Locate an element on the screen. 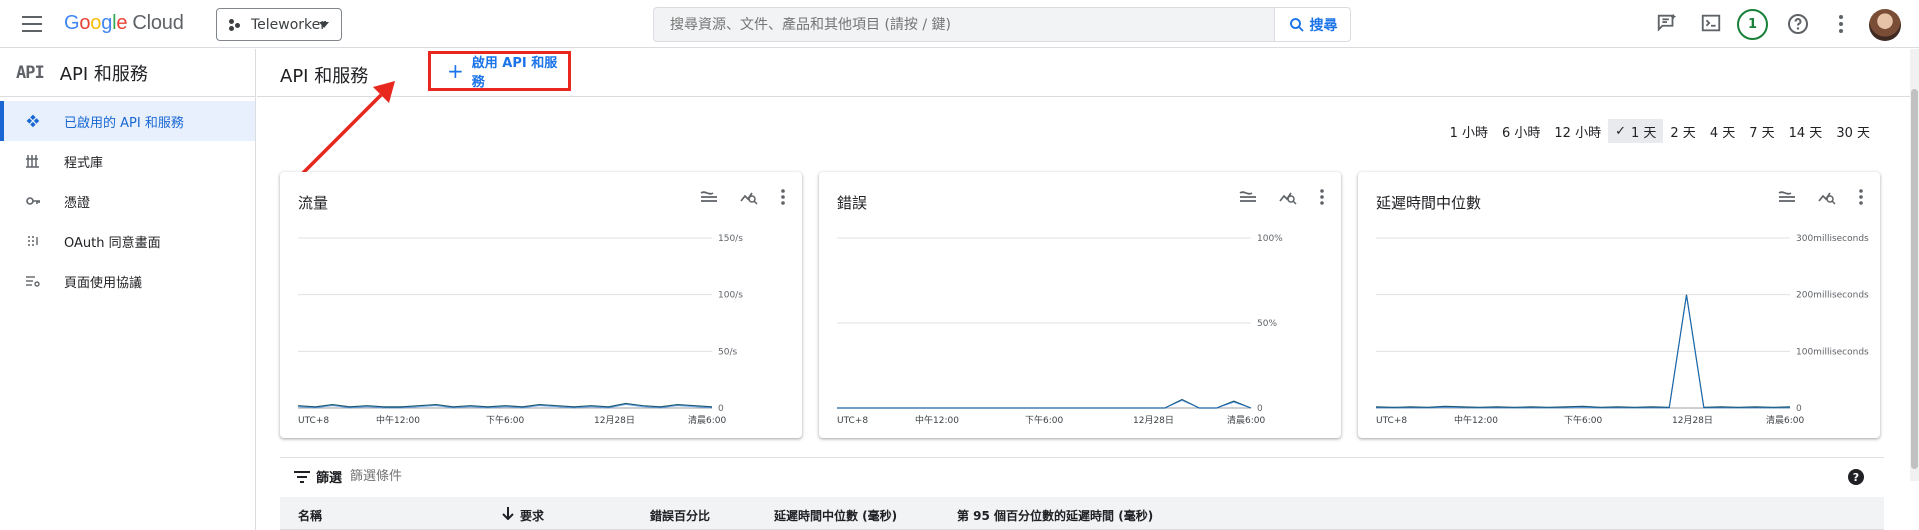 The image size is (1919, 530). chevron-down-icon is located at coordinates (324, 25).